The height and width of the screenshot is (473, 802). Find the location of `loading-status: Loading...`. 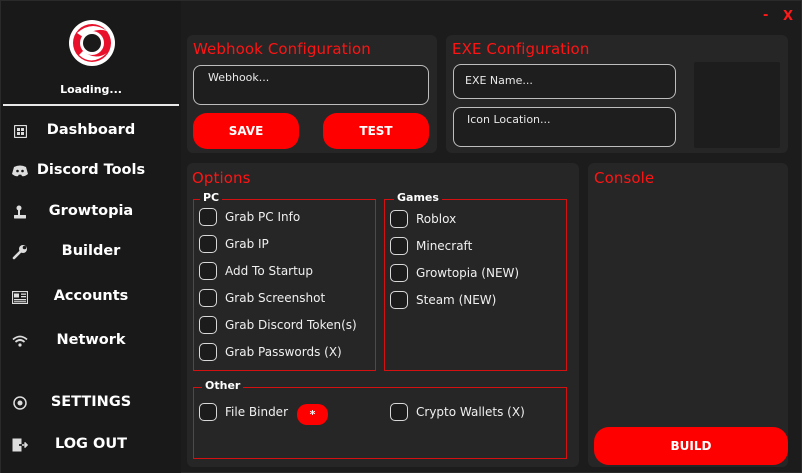

loading-status: Loading... is located at coordinates (91, 89).